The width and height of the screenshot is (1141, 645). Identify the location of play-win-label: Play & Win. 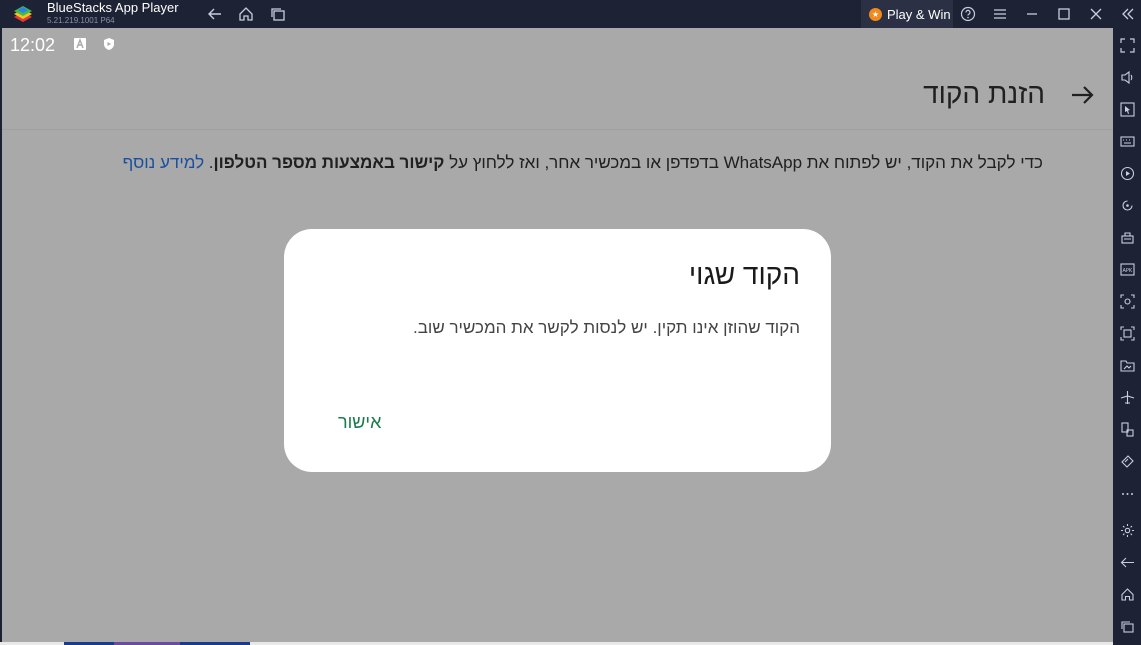
(919, 14).